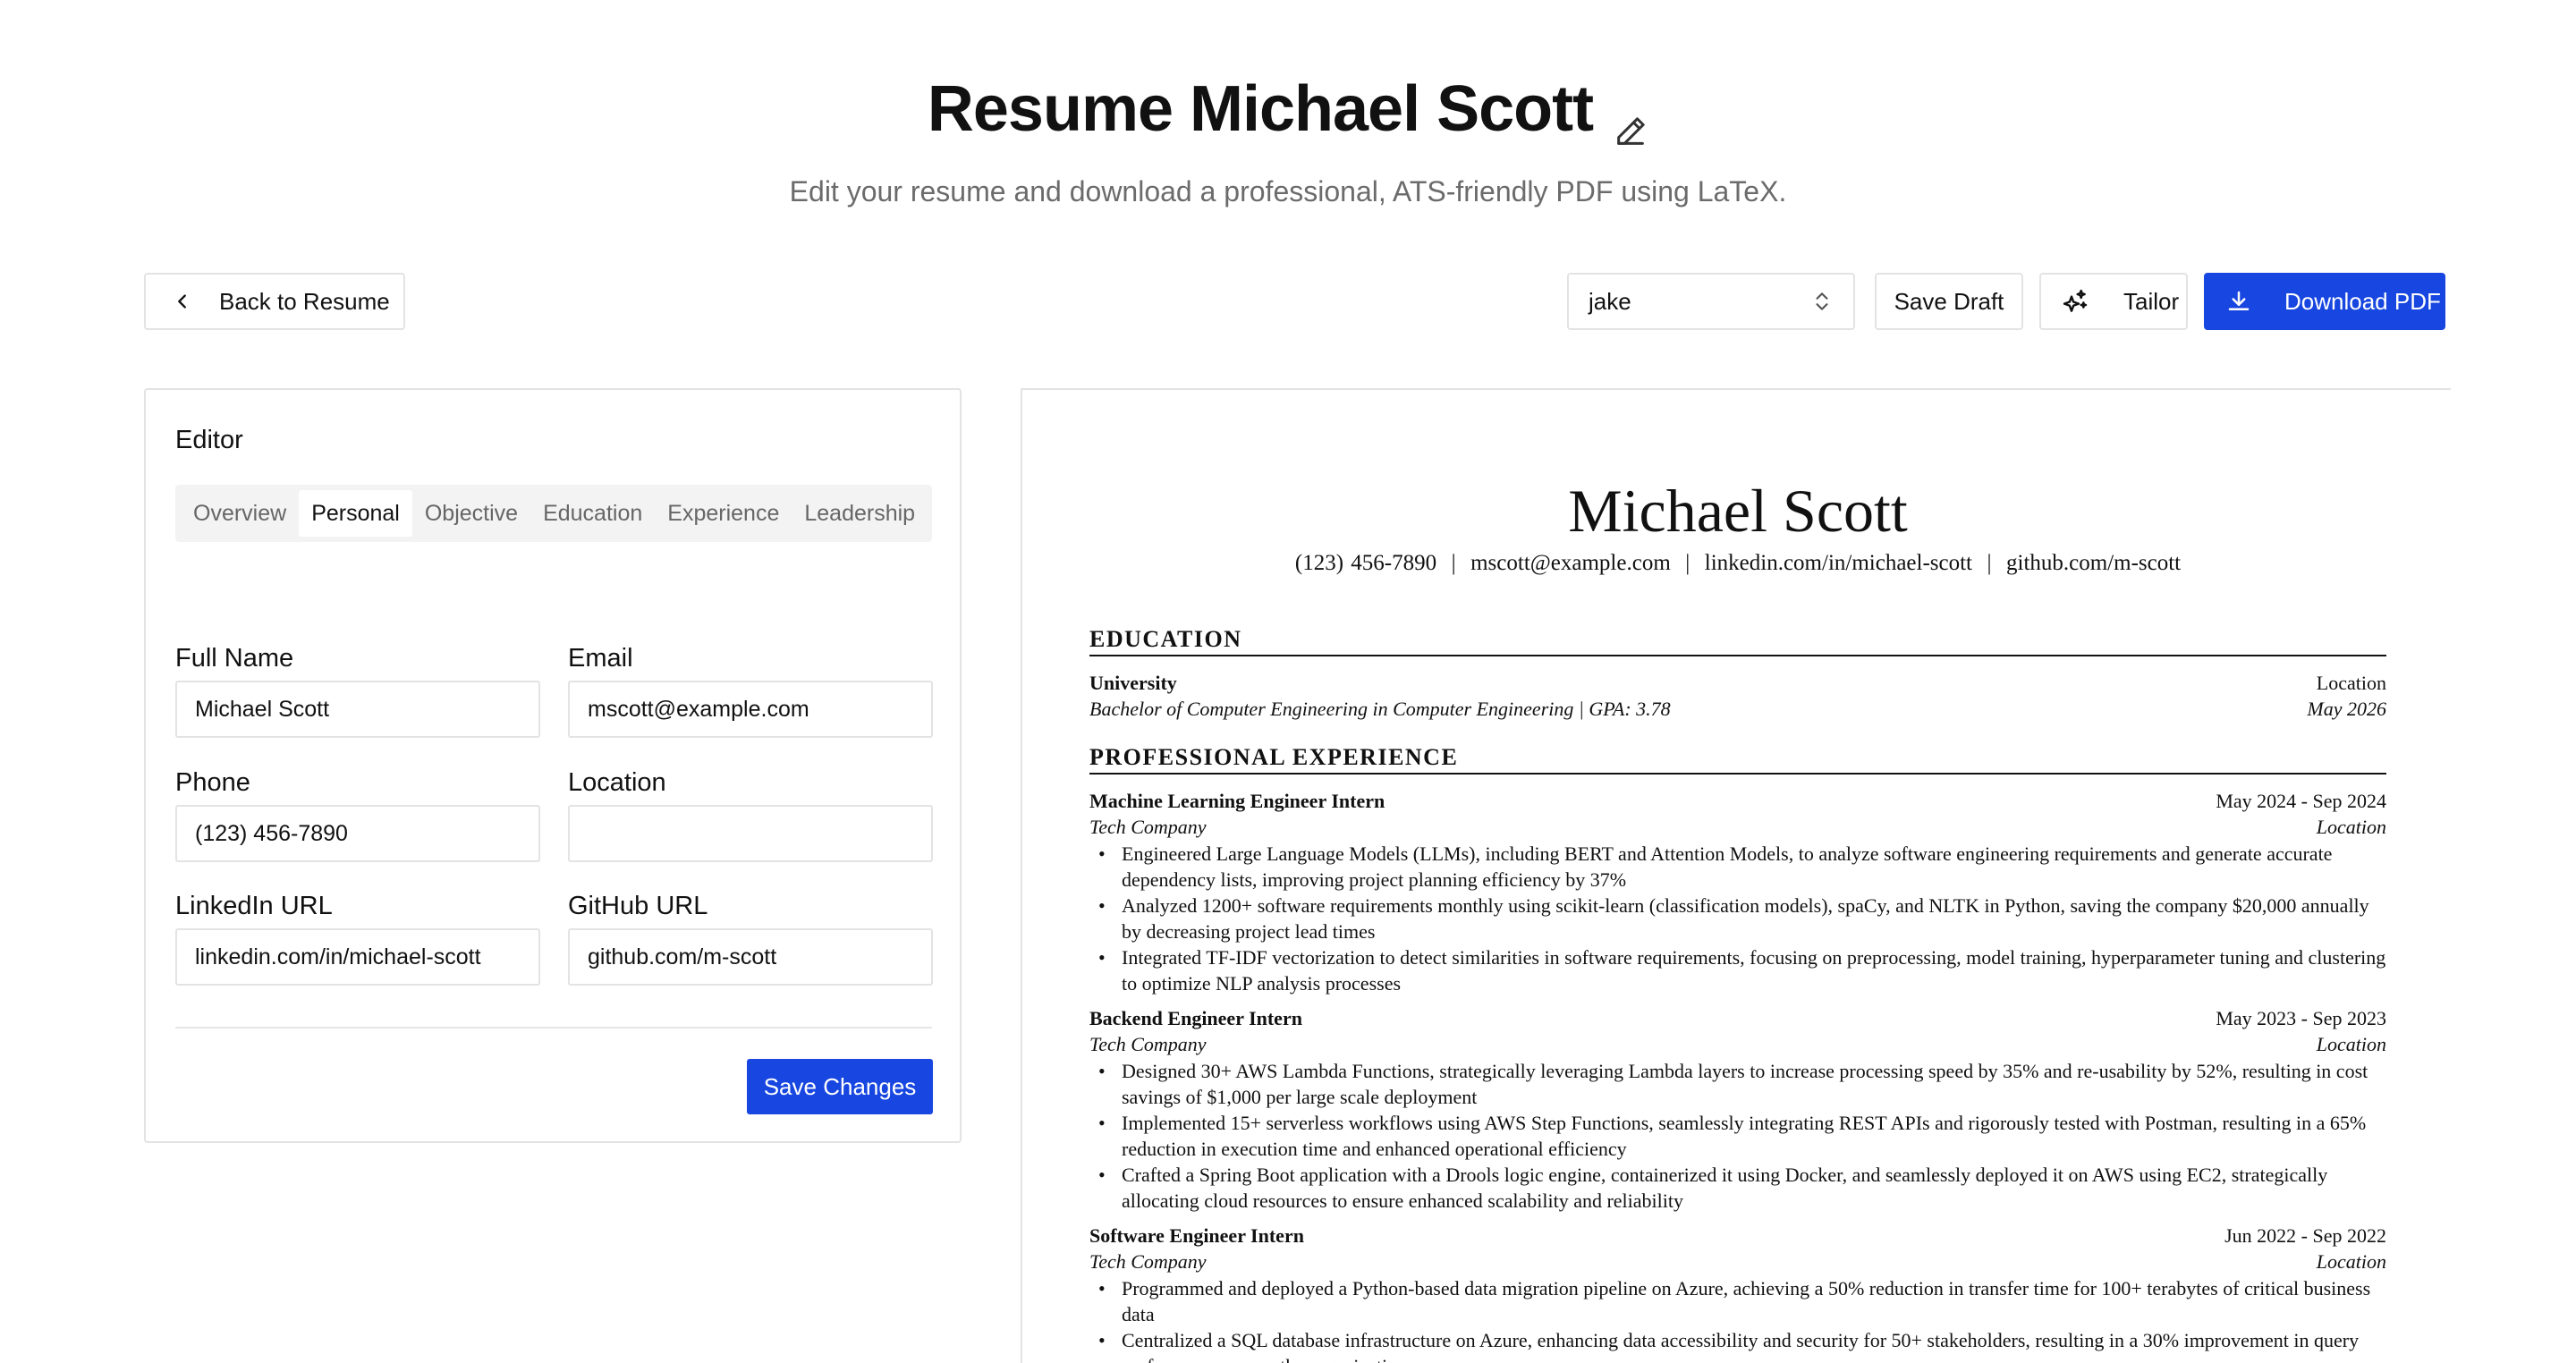 The width and height of the screenshot is (2576, 1363). What do you see at coordinates (357, 833) in the screenshot?
I see `phone-input` at bounding box center [357, 833].